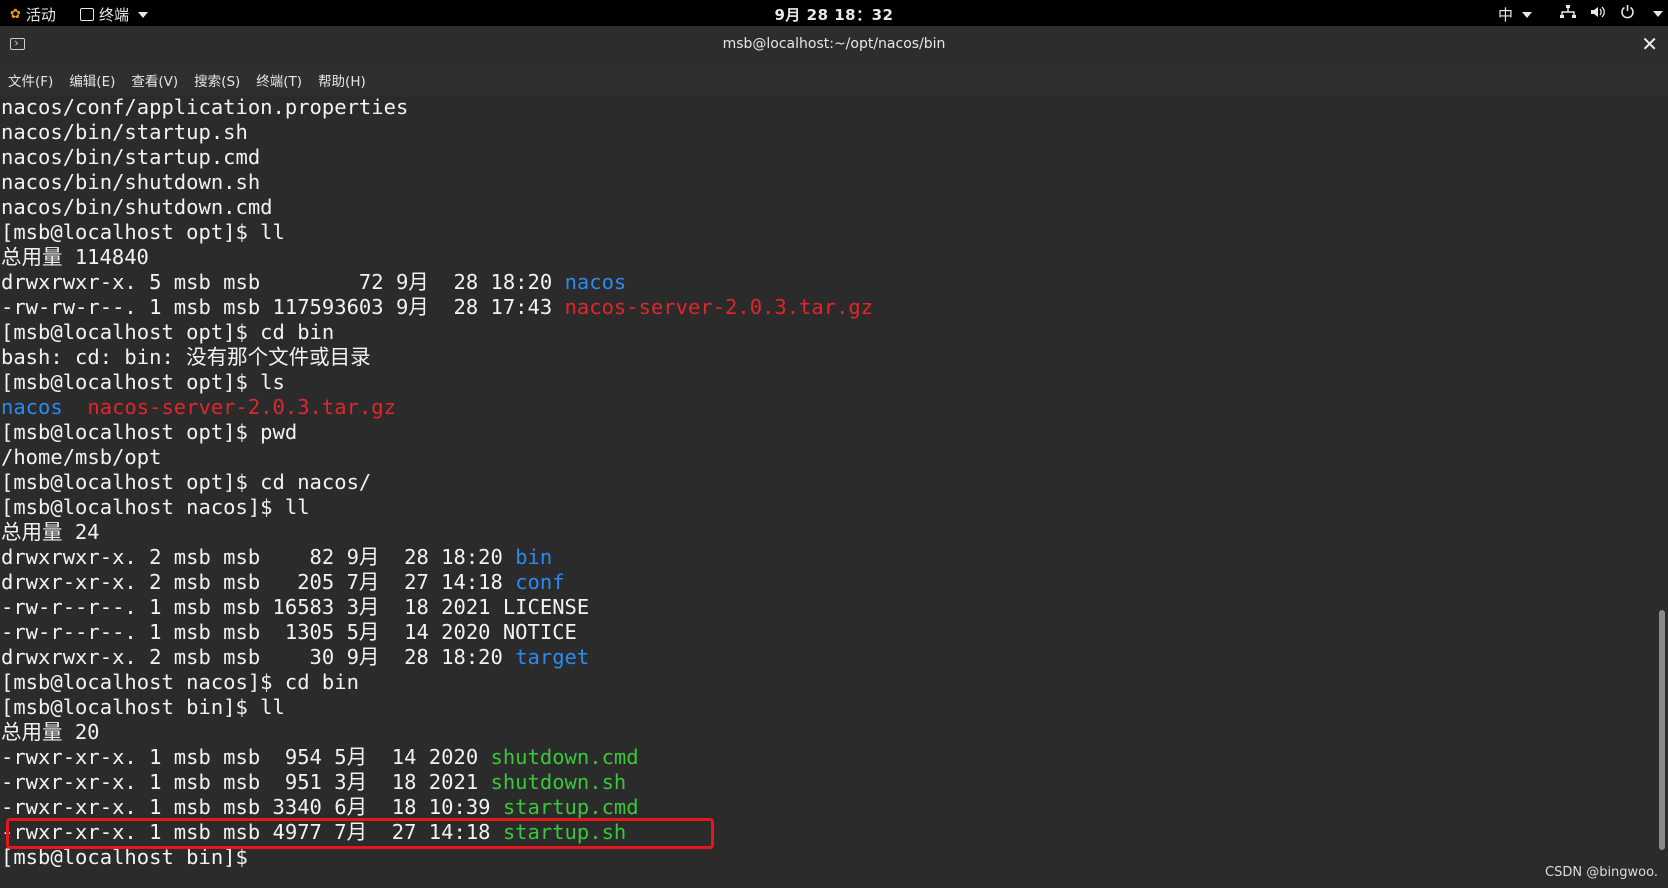 The image size is (1668, 888). Describe the element at coordinates (828, 682) in the screenshot. I see `terminal-line: [msb@localhost nacos]$ cd bin` at that location.